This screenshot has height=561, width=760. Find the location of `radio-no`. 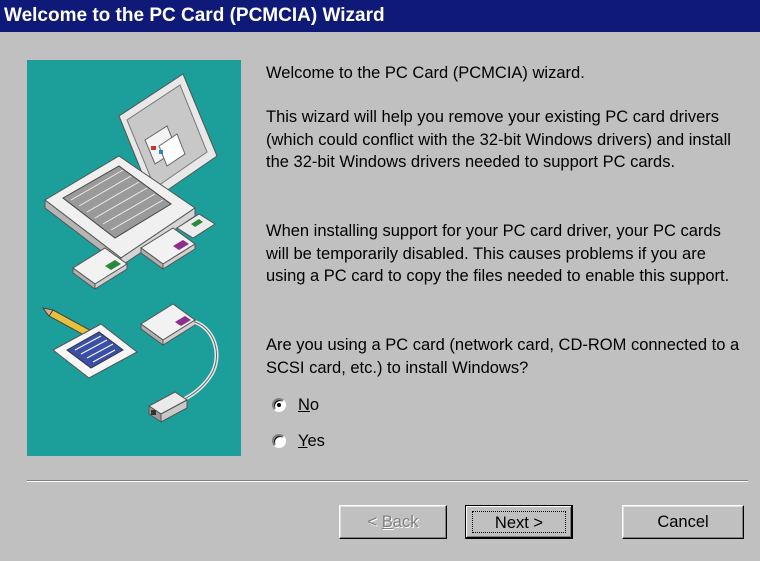

radio-no is located at coordinates (279, 405).